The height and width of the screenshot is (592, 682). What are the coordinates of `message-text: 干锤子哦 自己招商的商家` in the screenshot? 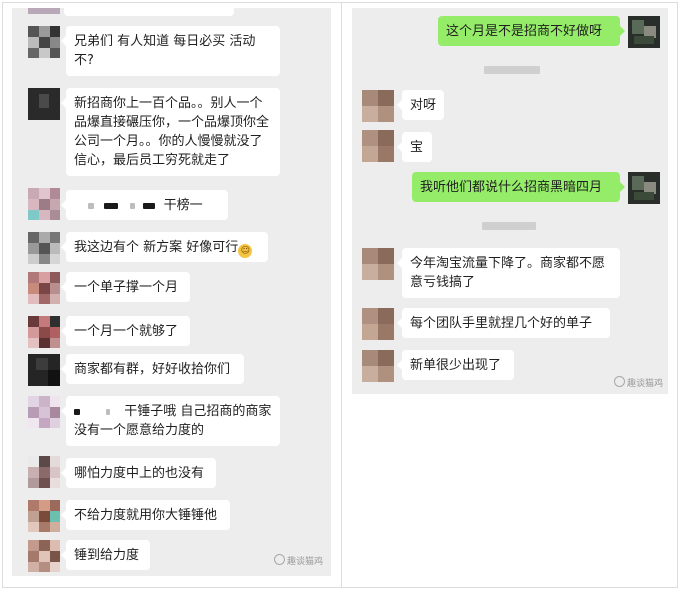 It's located at (198, 411).